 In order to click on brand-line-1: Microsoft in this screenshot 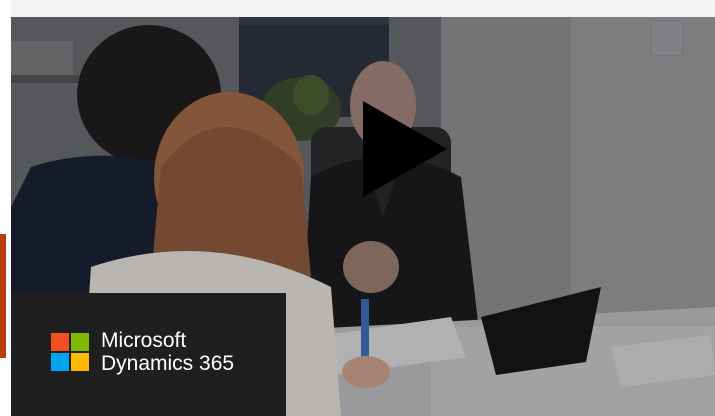, I will do `click(144, 340)`.